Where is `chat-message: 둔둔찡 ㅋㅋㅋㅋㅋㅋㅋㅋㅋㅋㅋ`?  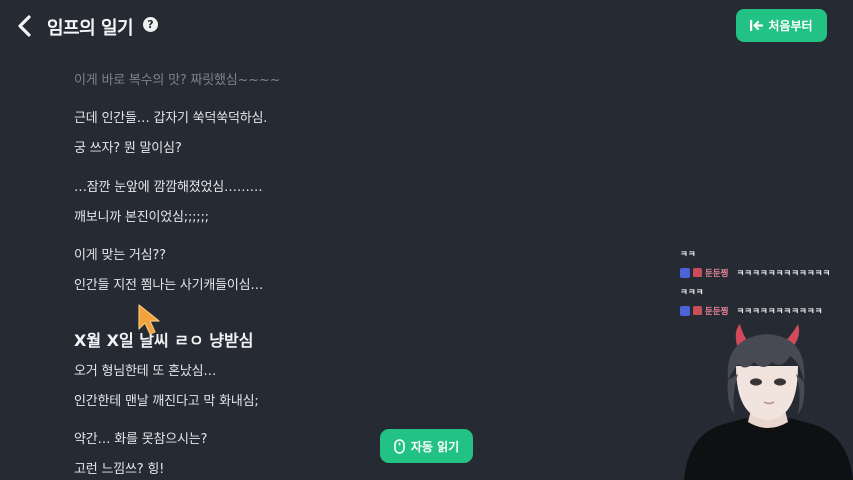
chat-message: 둔둔찡 ㅋㅋㅋㅋㅋㅋㅋㅋㅋㅋㅋ is located at coordinates (765, 310).